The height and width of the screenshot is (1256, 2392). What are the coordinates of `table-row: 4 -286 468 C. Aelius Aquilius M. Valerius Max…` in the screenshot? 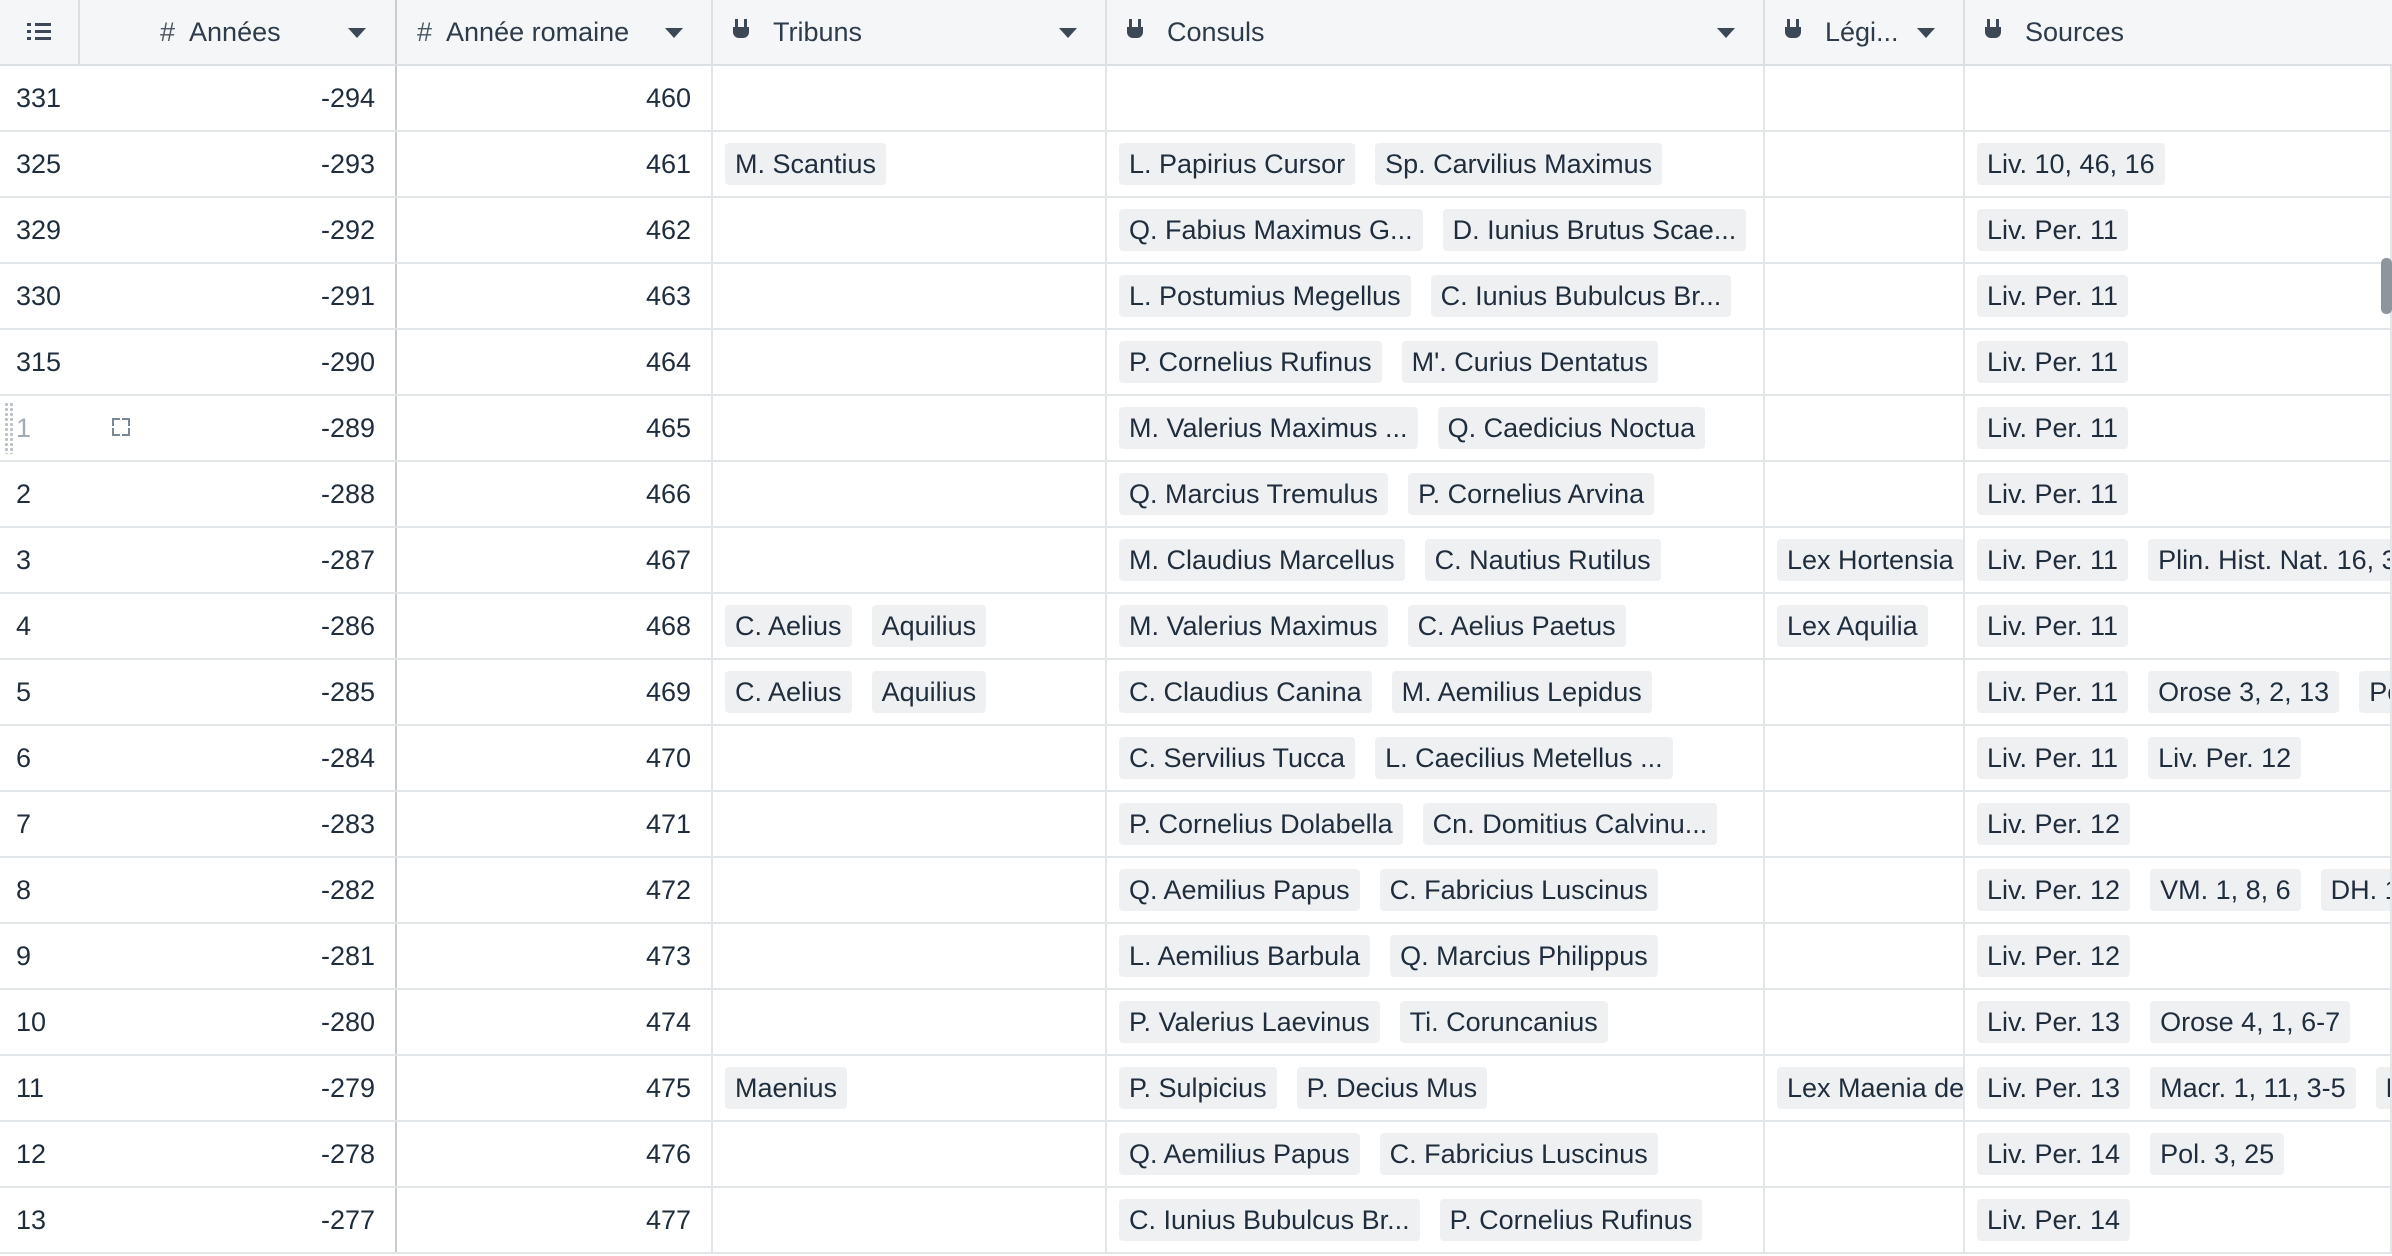 It's located at (1196, 627).